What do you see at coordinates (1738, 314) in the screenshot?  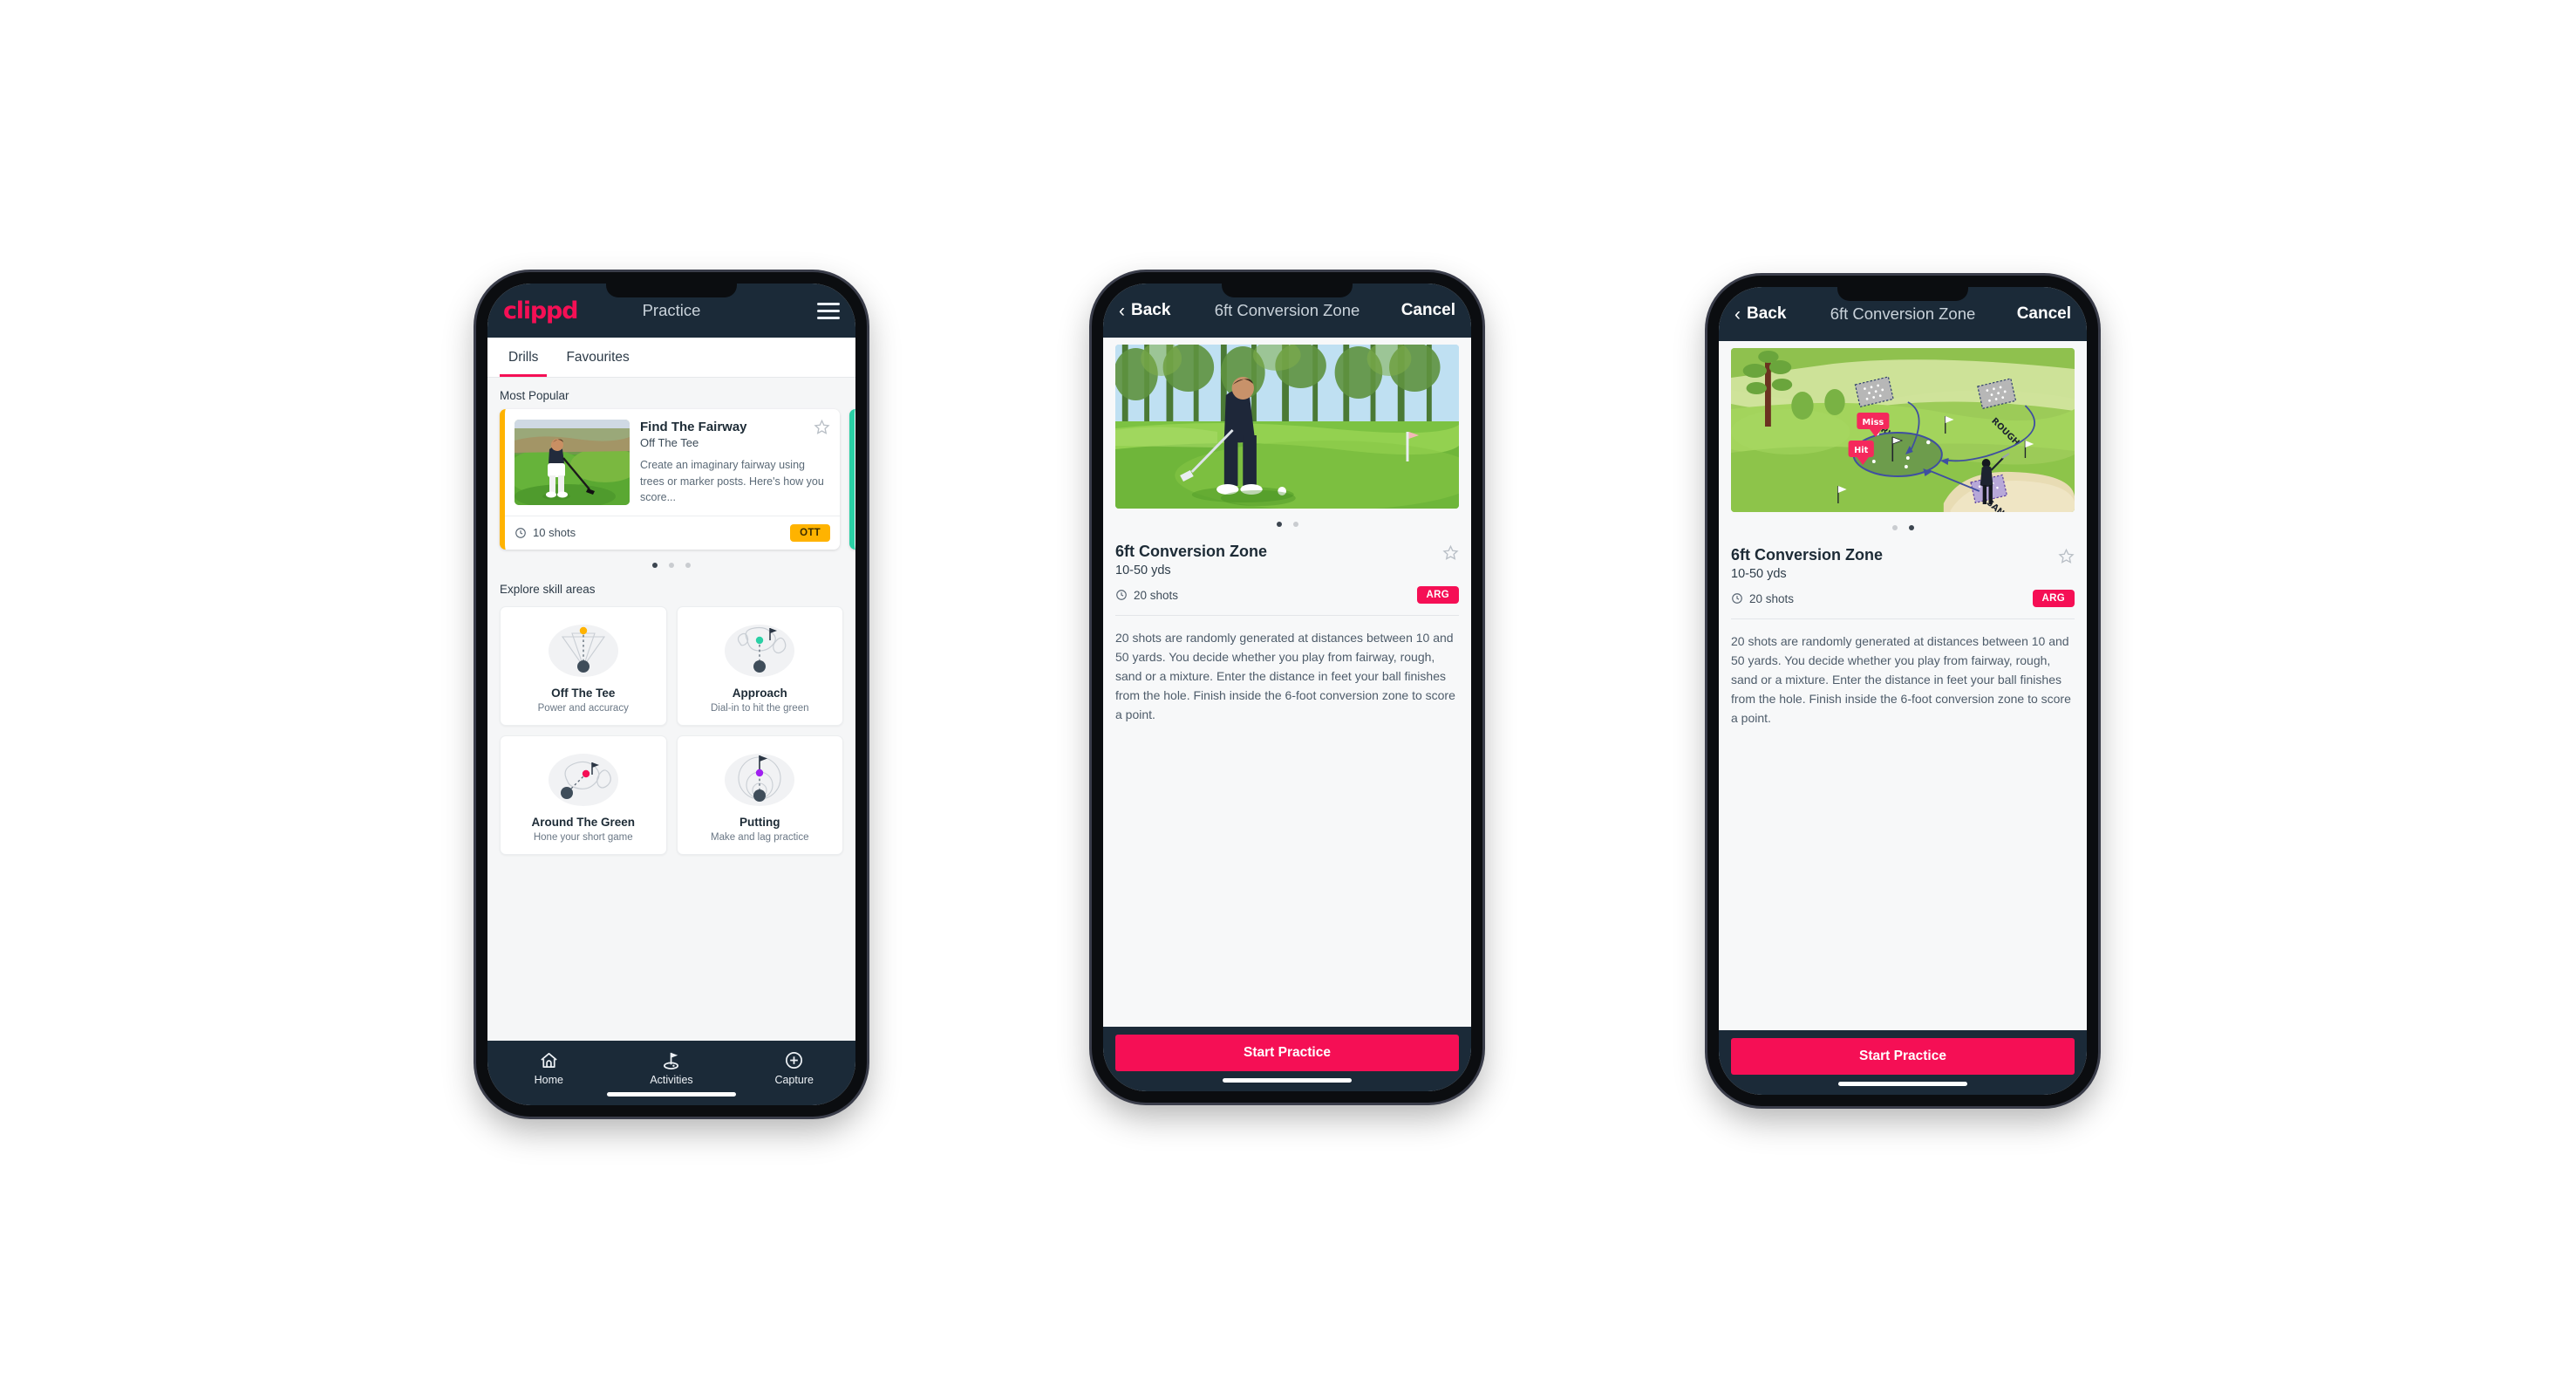 I see `chevron-left-icon: ‹` at bounding box center [1738, 314].